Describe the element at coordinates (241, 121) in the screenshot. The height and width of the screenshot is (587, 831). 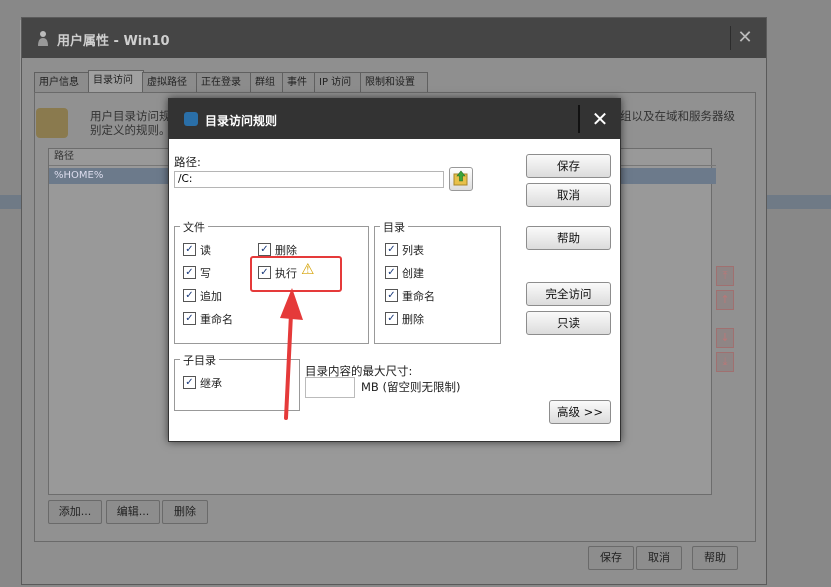
I see `dialog-title: 目录访问规则` at that location.